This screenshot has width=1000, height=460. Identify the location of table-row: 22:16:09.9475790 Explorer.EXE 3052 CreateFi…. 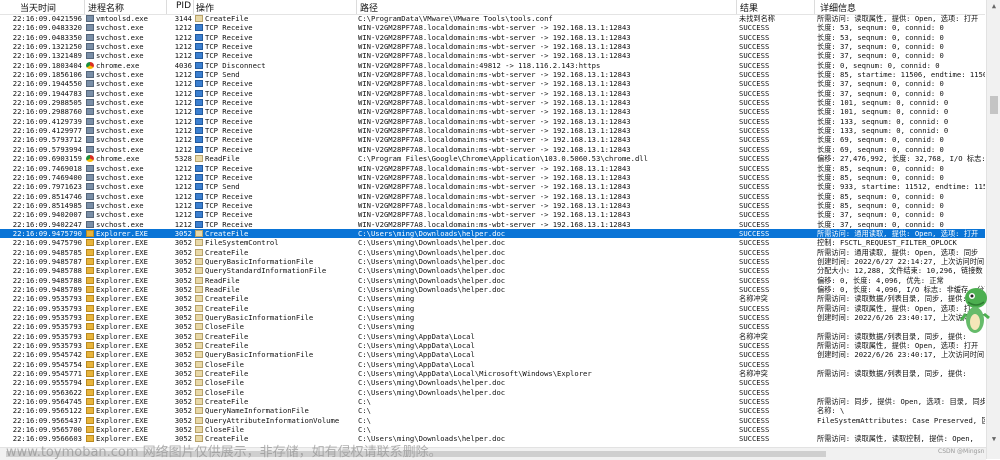
(492, 233).